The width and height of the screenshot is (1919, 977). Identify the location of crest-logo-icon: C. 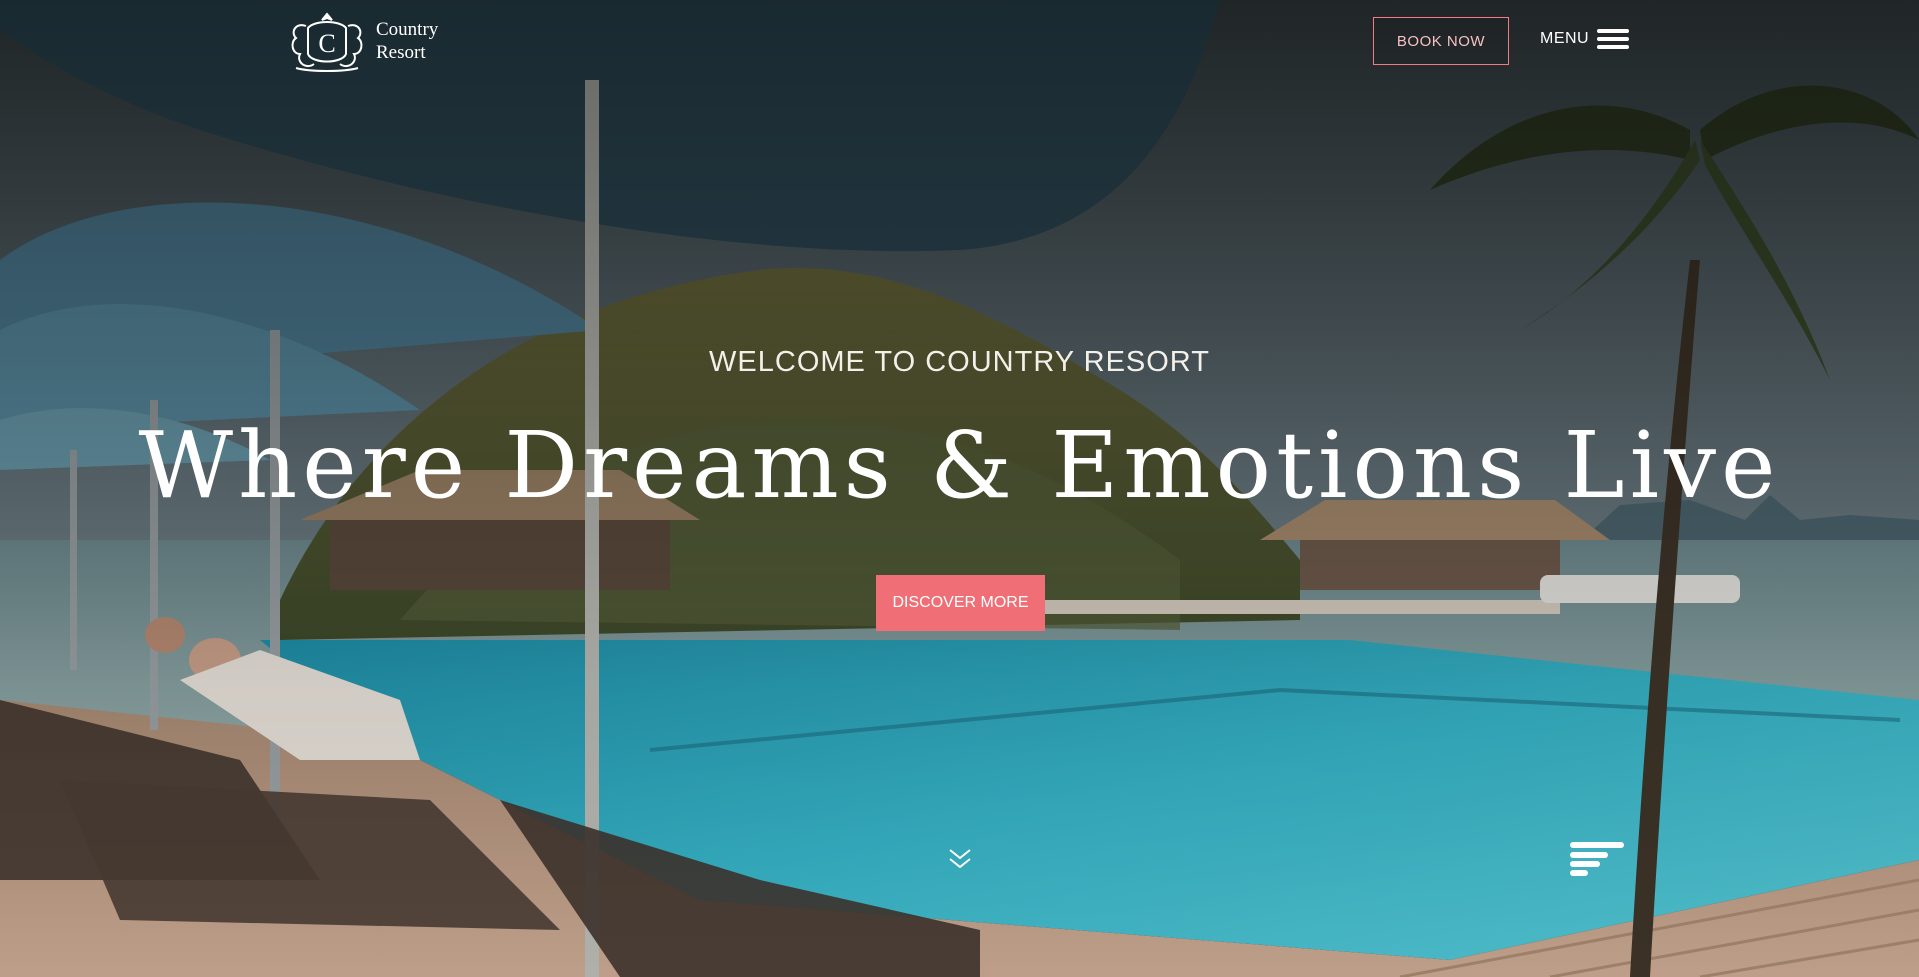
(327, 42).